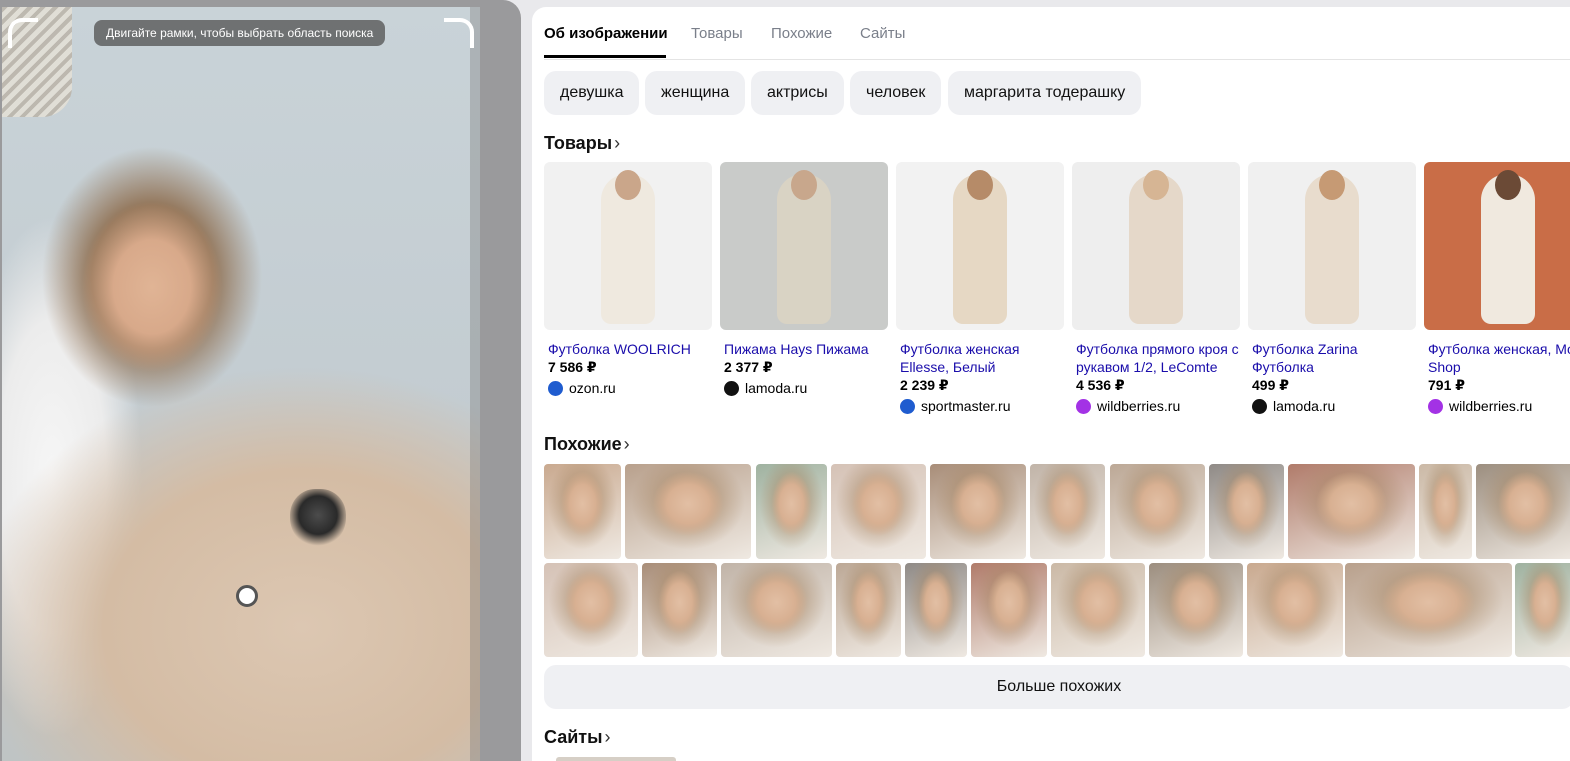  I want to click on tag-chip: женщина, so click(695, 93).